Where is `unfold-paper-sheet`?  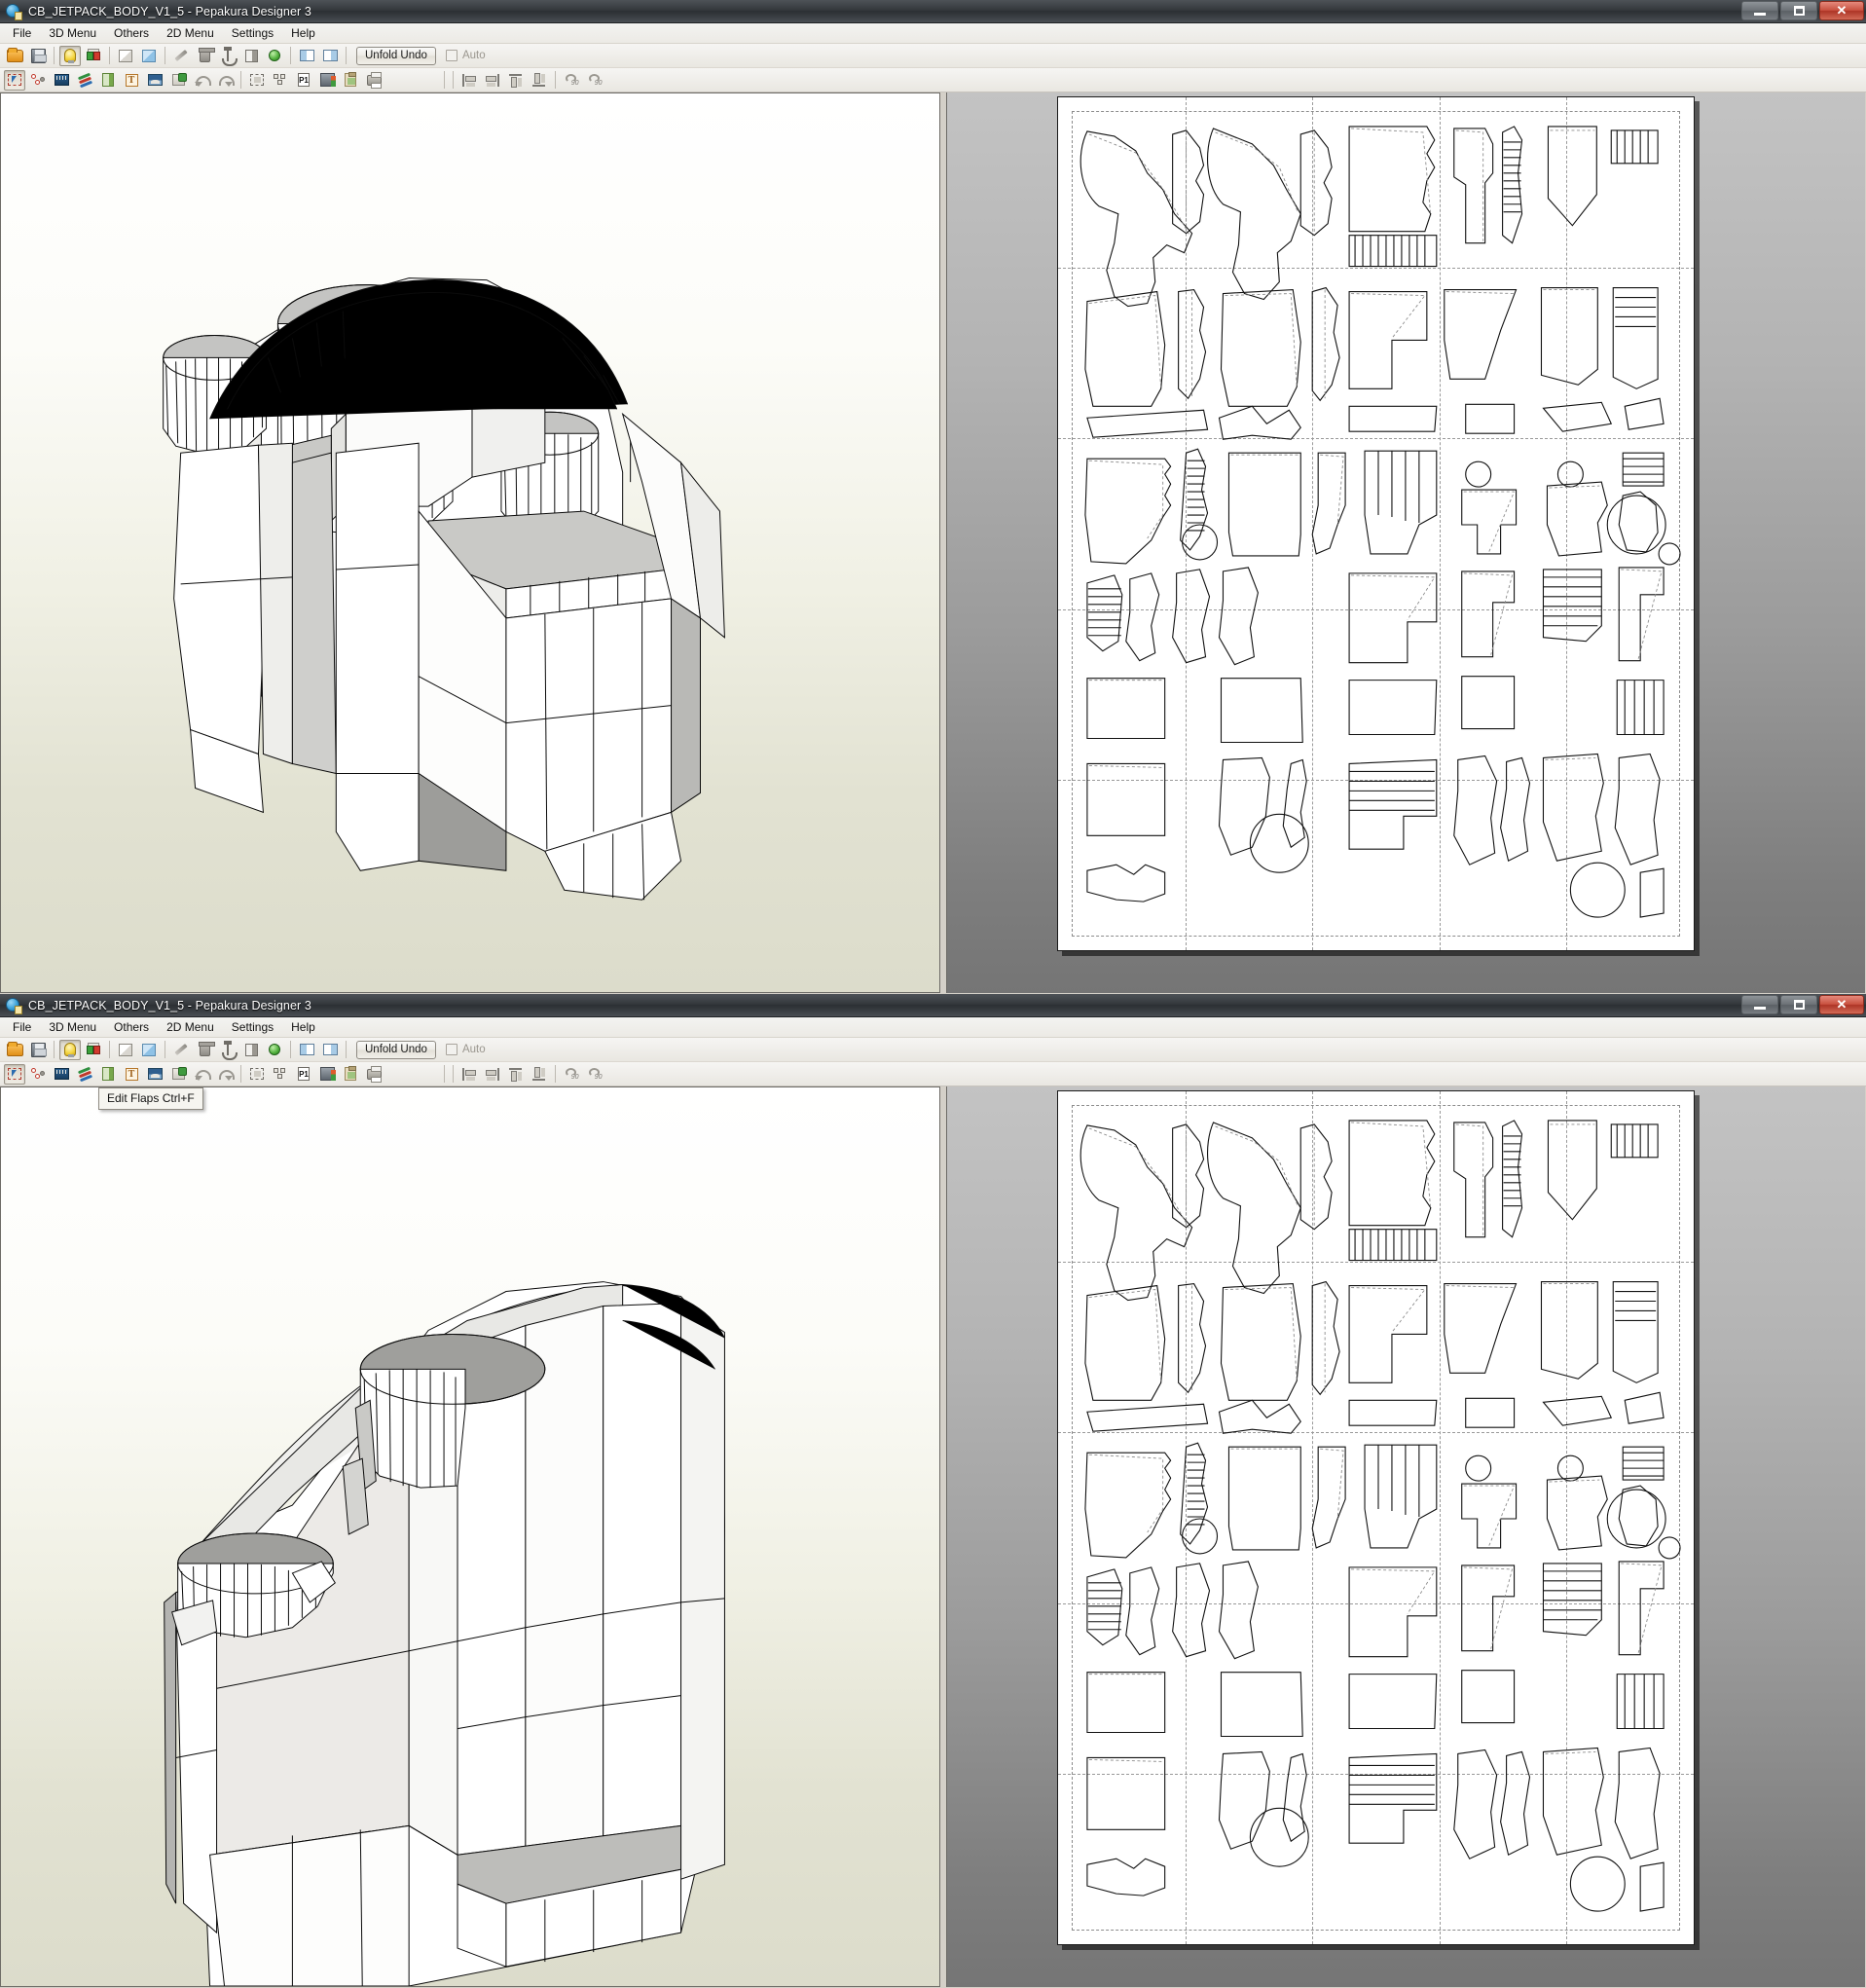 unfold-paper-sheet is located at coordinates (1376, 1517).